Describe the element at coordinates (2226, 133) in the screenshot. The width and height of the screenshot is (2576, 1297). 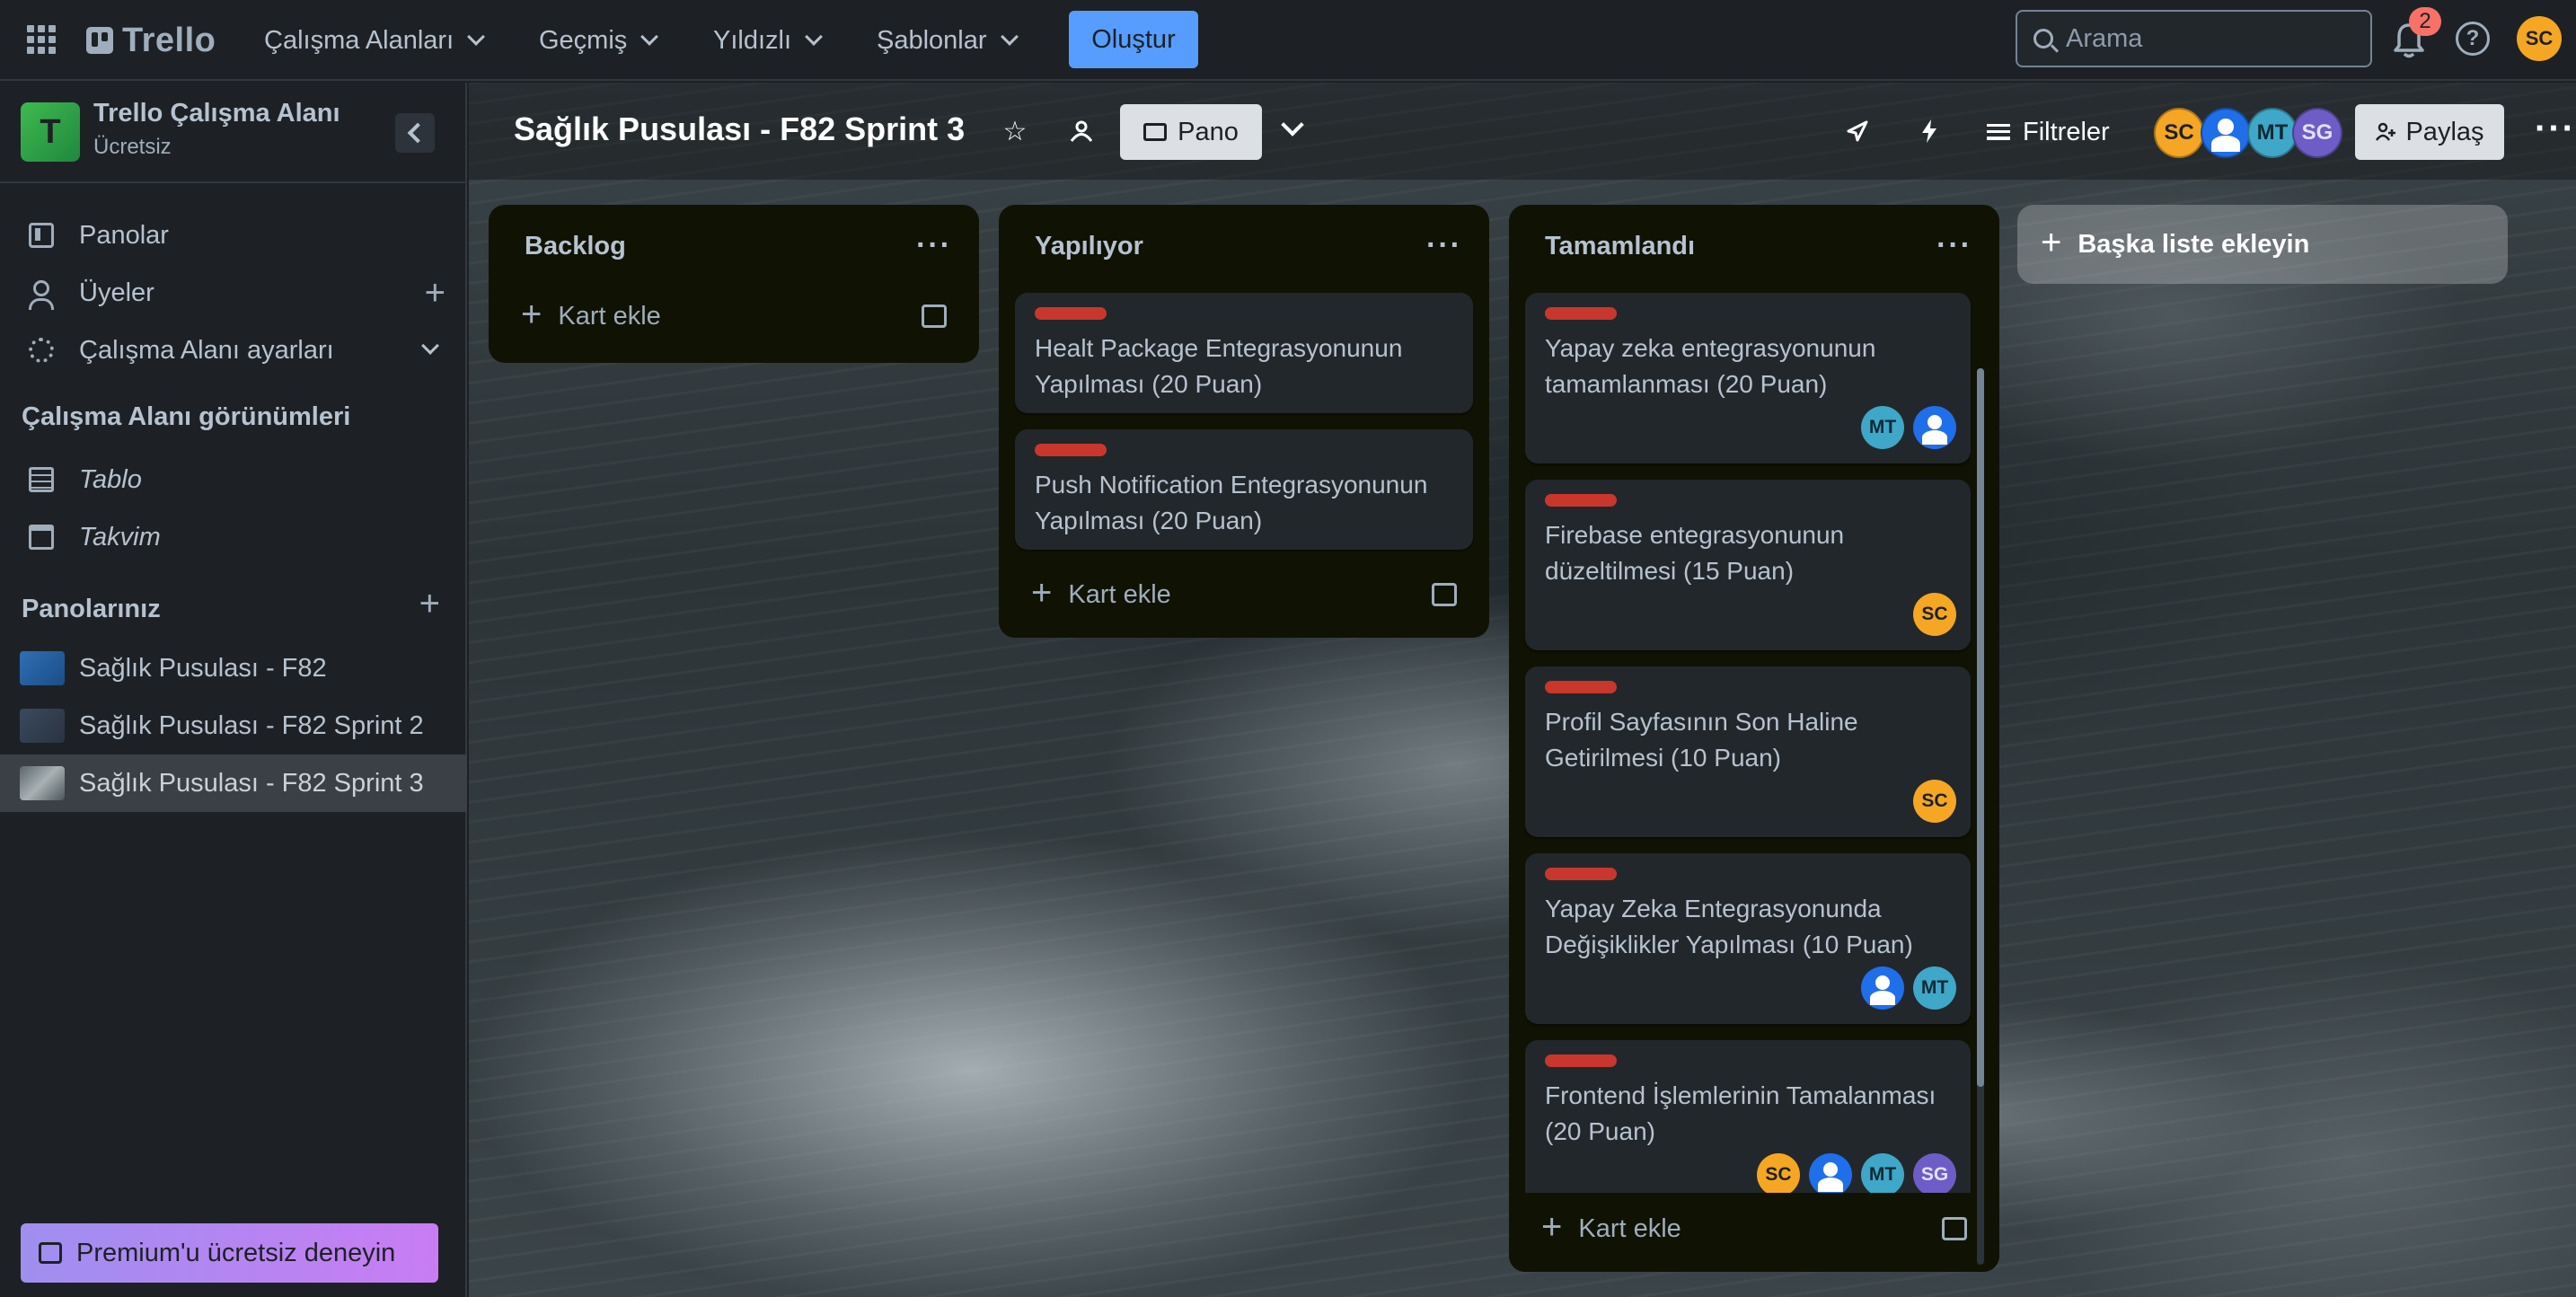
I see `board-member-avatar` at that location.